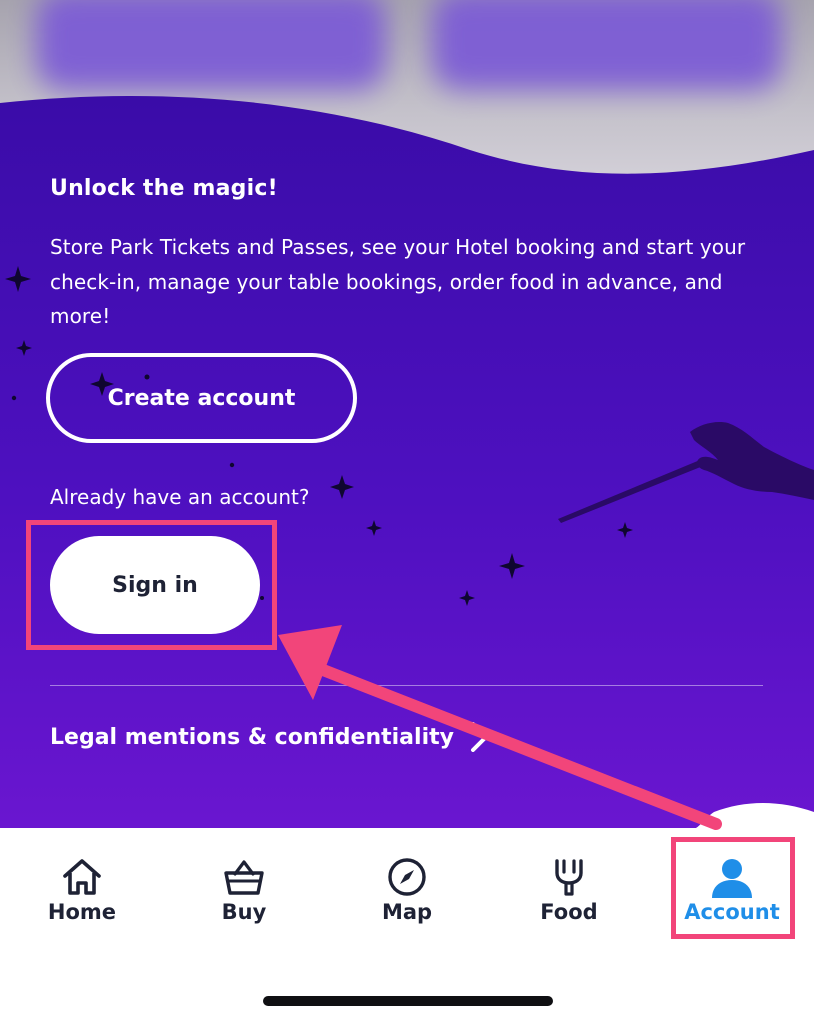 The image size is (814, 1024). Describe the element at coordinates (164, 188) in the screenshot. I see `unlock-headline: Unlock the magic!` at that location.